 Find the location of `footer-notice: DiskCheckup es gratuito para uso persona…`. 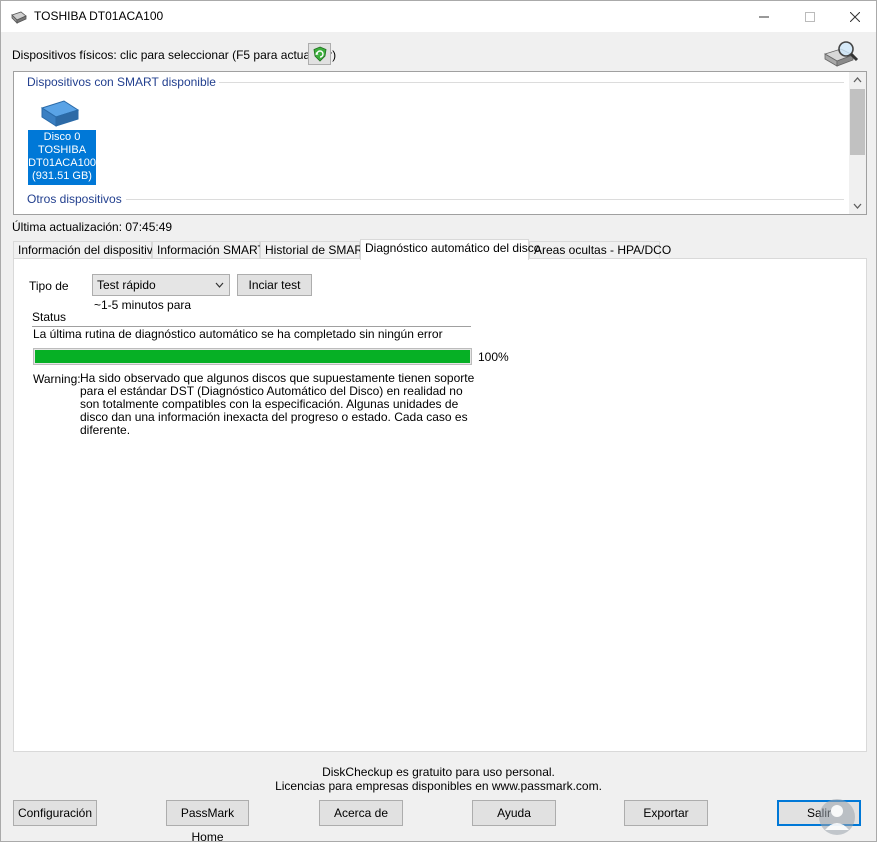

footer-notice: DiskCheckup es gratuito para uso persona… is located at coordinates (438, 779).